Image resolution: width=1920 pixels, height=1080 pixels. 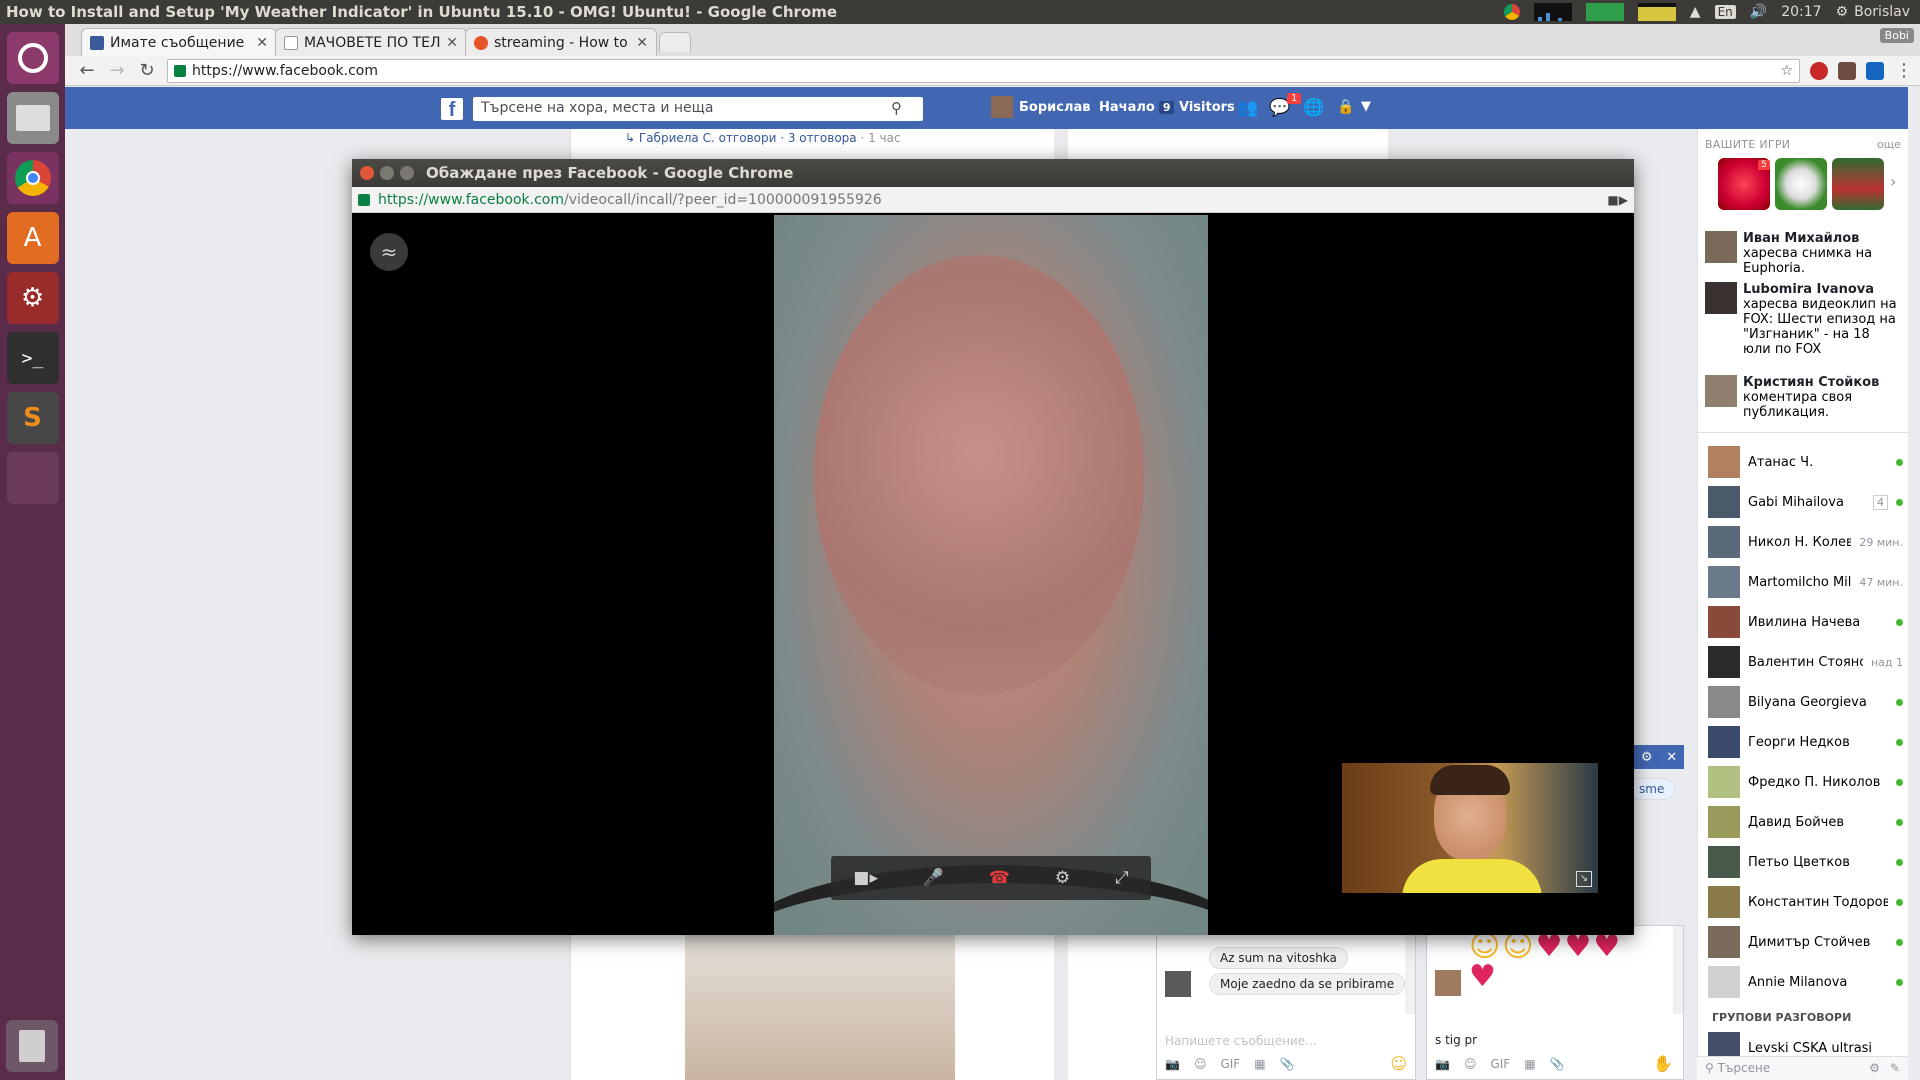 What do you see at coordinates (1659, 757) in the screenshot?
I see `chat-header: ⚙ ✕` at bounding box center [1659, 757].